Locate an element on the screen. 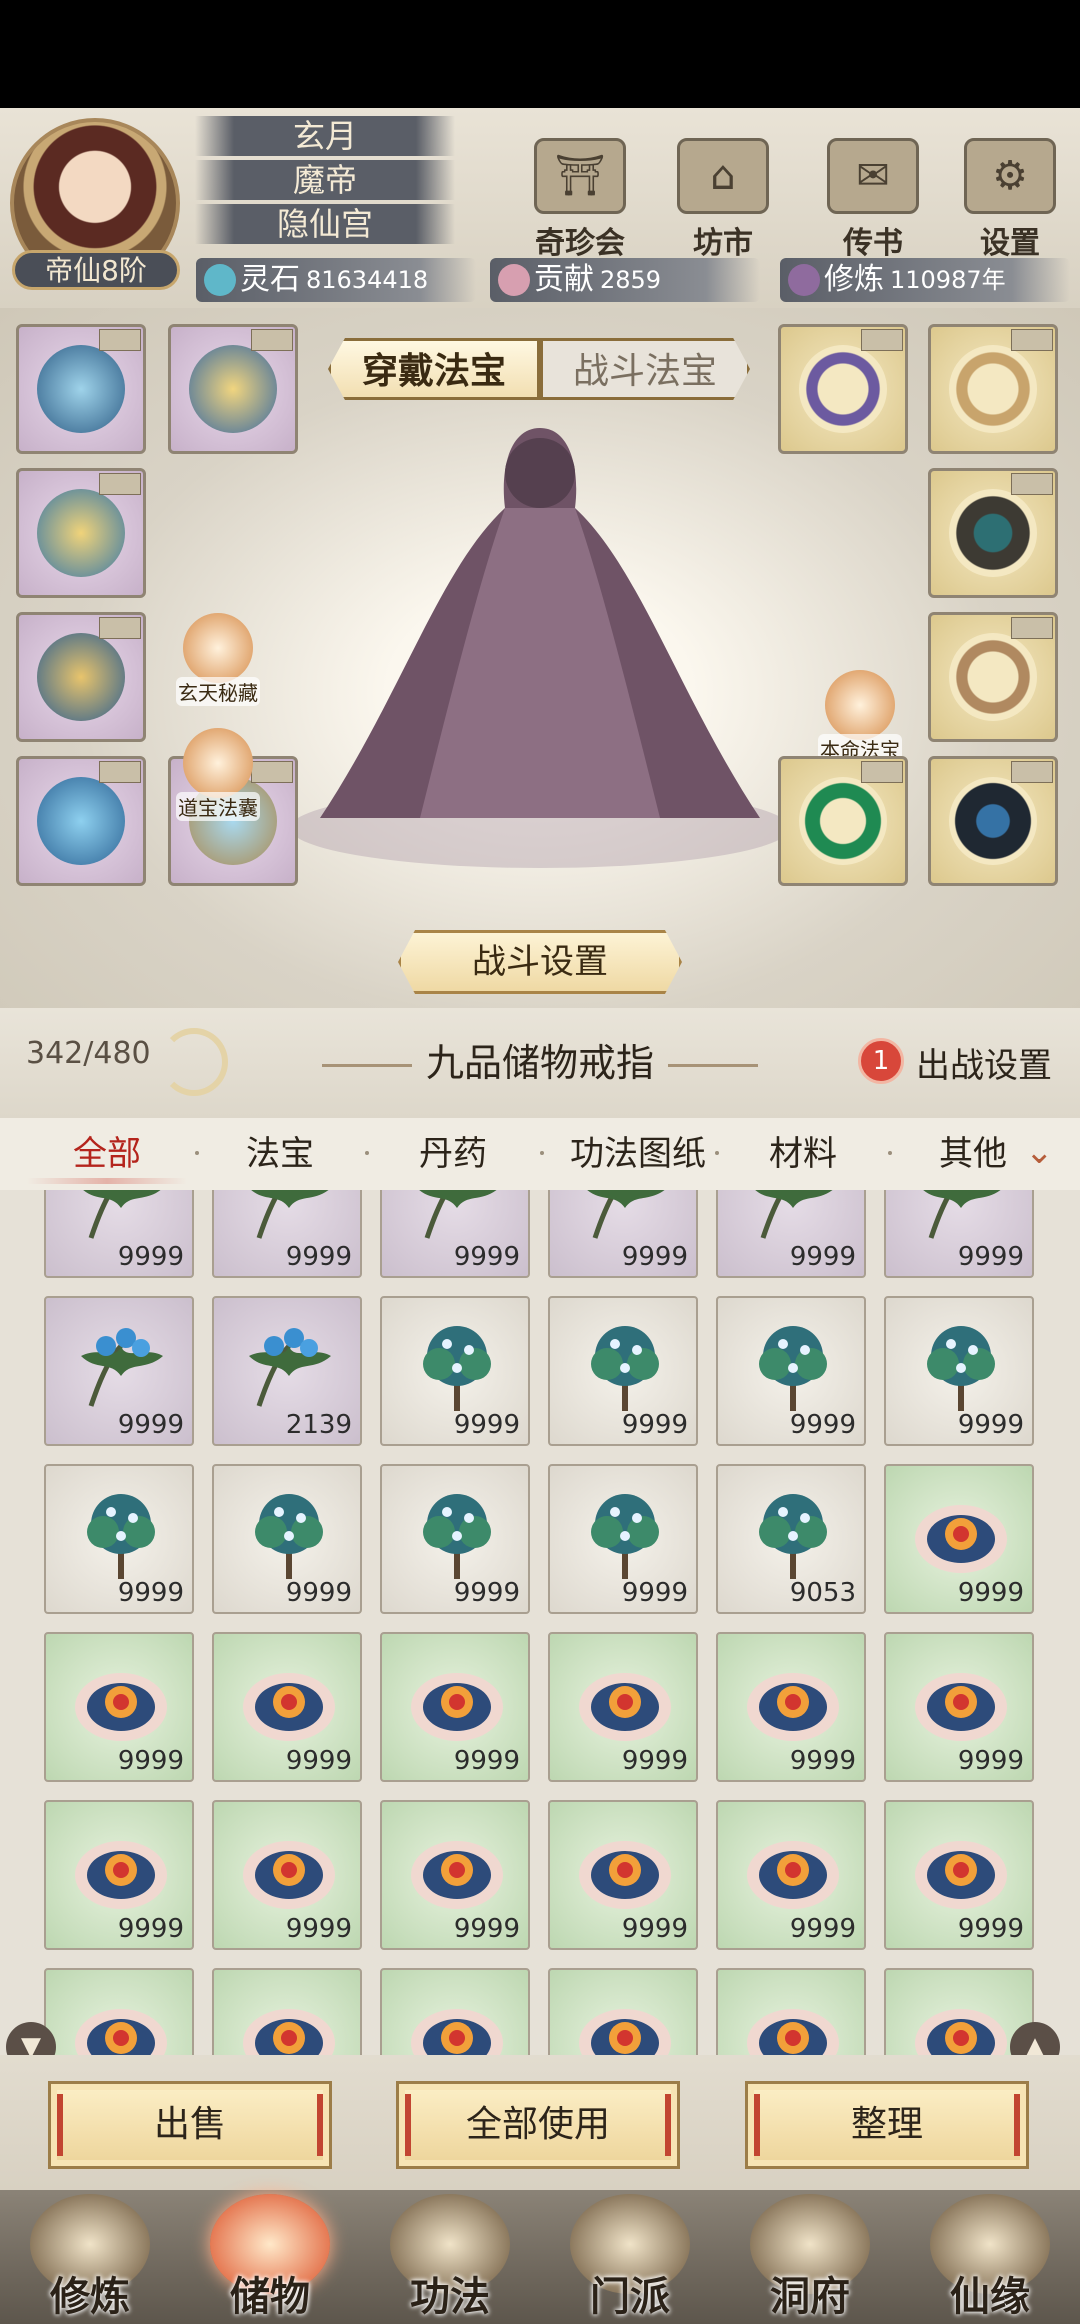 This screenshot has height=2324, width=1080. inventory-slot: 9053 is located at coordinates (791, 1539).